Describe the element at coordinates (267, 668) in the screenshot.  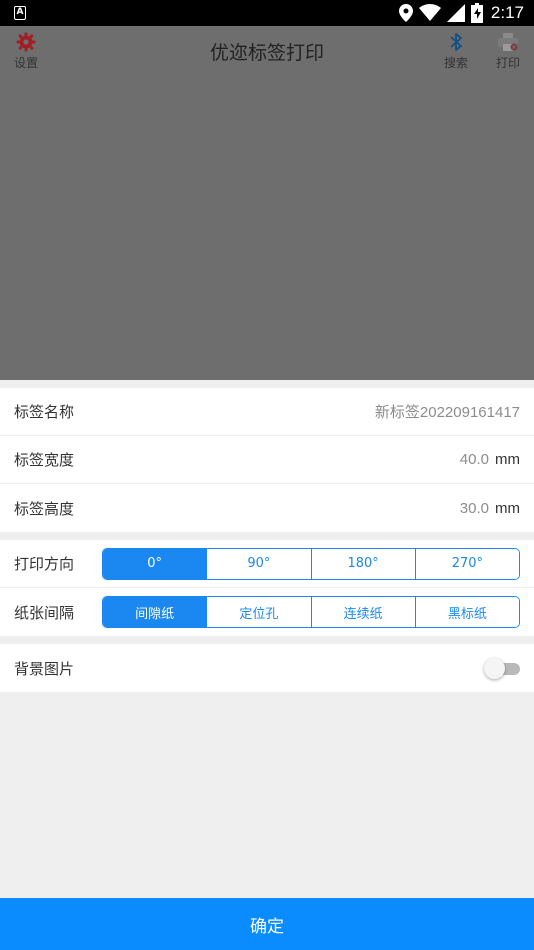
I see `background-image-row: 背景图片` at that location.